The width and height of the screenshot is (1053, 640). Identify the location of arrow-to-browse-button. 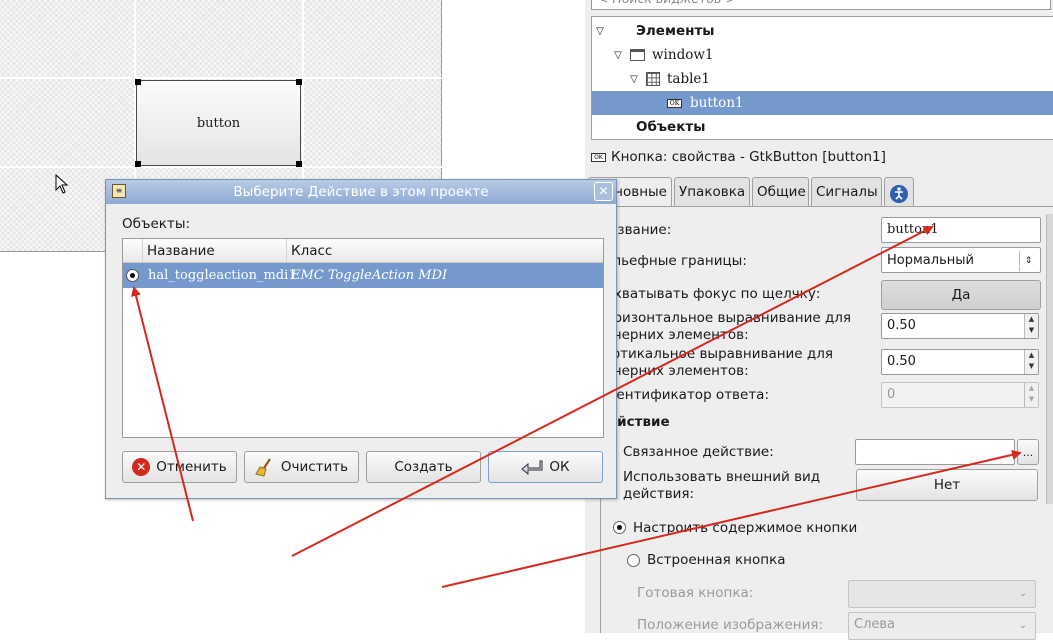
(731, 518).